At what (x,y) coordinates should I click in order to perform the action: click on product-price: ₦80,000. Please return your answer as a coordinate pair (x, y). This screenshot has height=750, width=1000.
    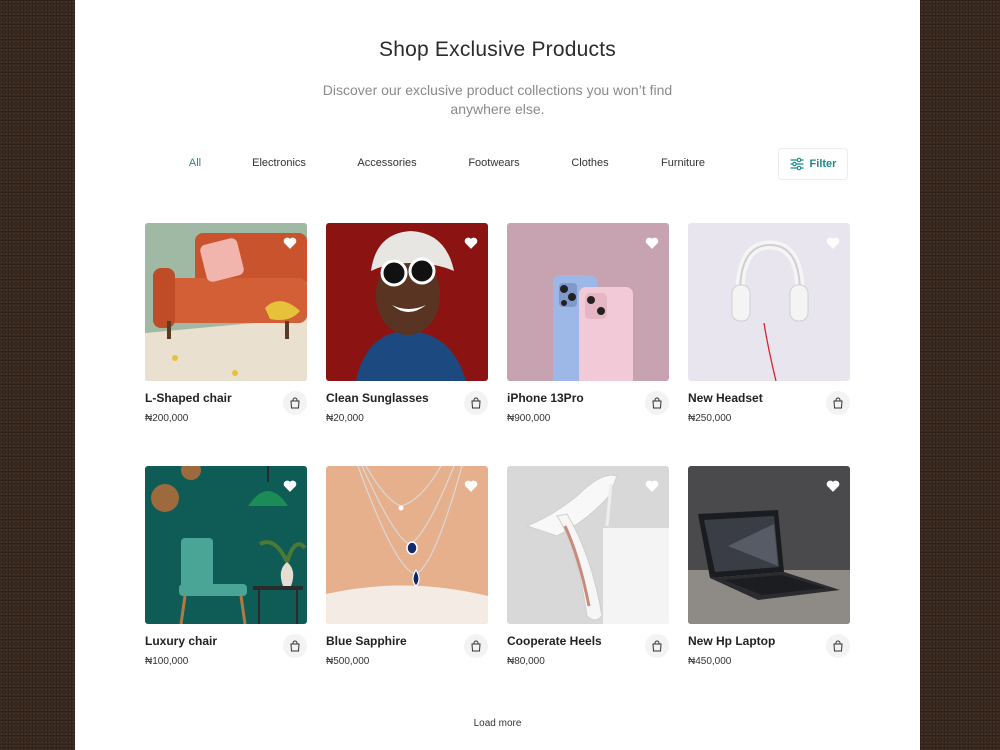
    Looking at the image, I should click on (526, 661).